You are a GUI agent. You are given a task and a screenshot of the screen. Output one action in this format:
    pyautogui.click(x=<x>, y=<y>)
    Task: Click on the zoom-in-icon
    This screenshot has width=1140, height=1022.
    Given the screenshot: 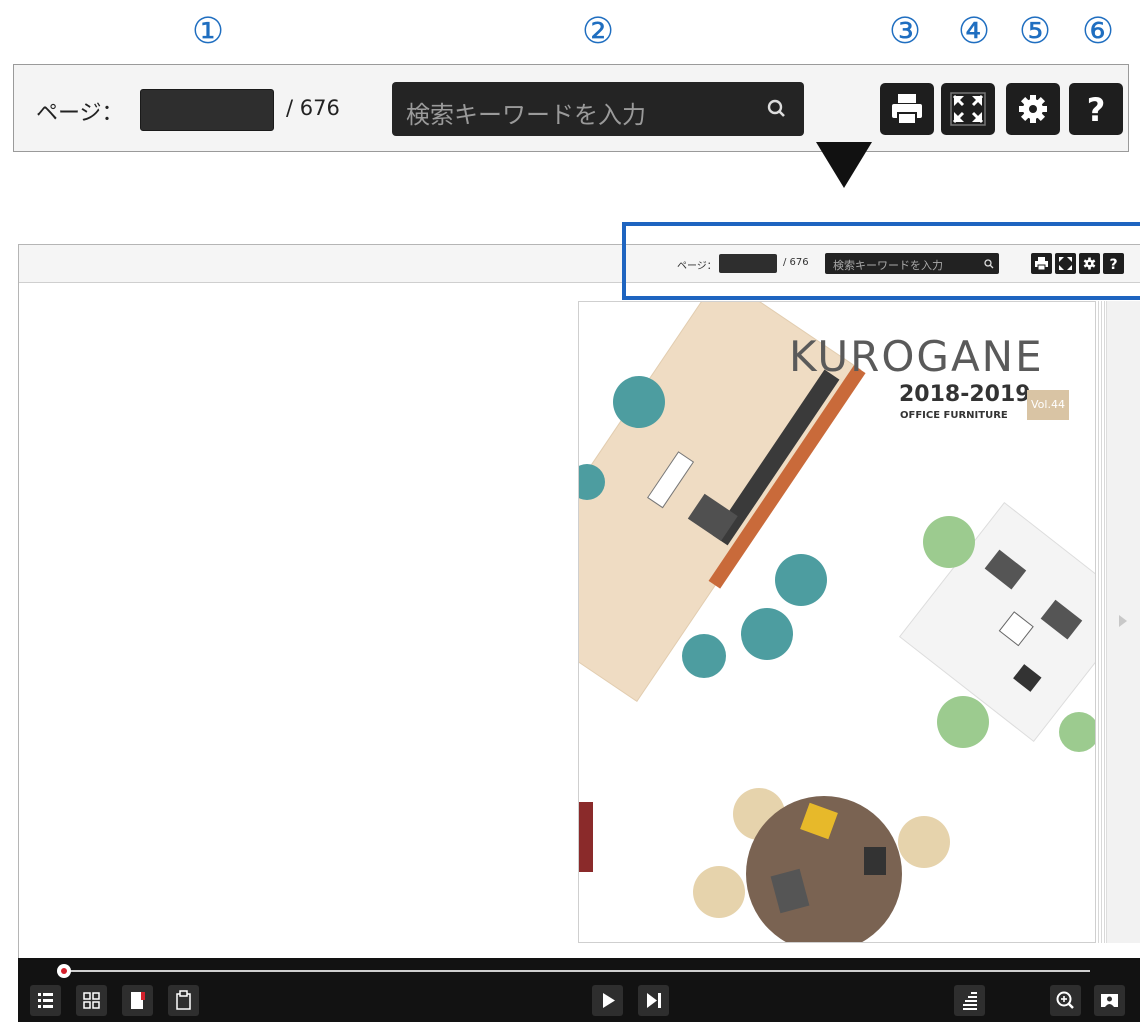 What is the action you would take?
    pyautogui.click(x=1065, y=1000)
    